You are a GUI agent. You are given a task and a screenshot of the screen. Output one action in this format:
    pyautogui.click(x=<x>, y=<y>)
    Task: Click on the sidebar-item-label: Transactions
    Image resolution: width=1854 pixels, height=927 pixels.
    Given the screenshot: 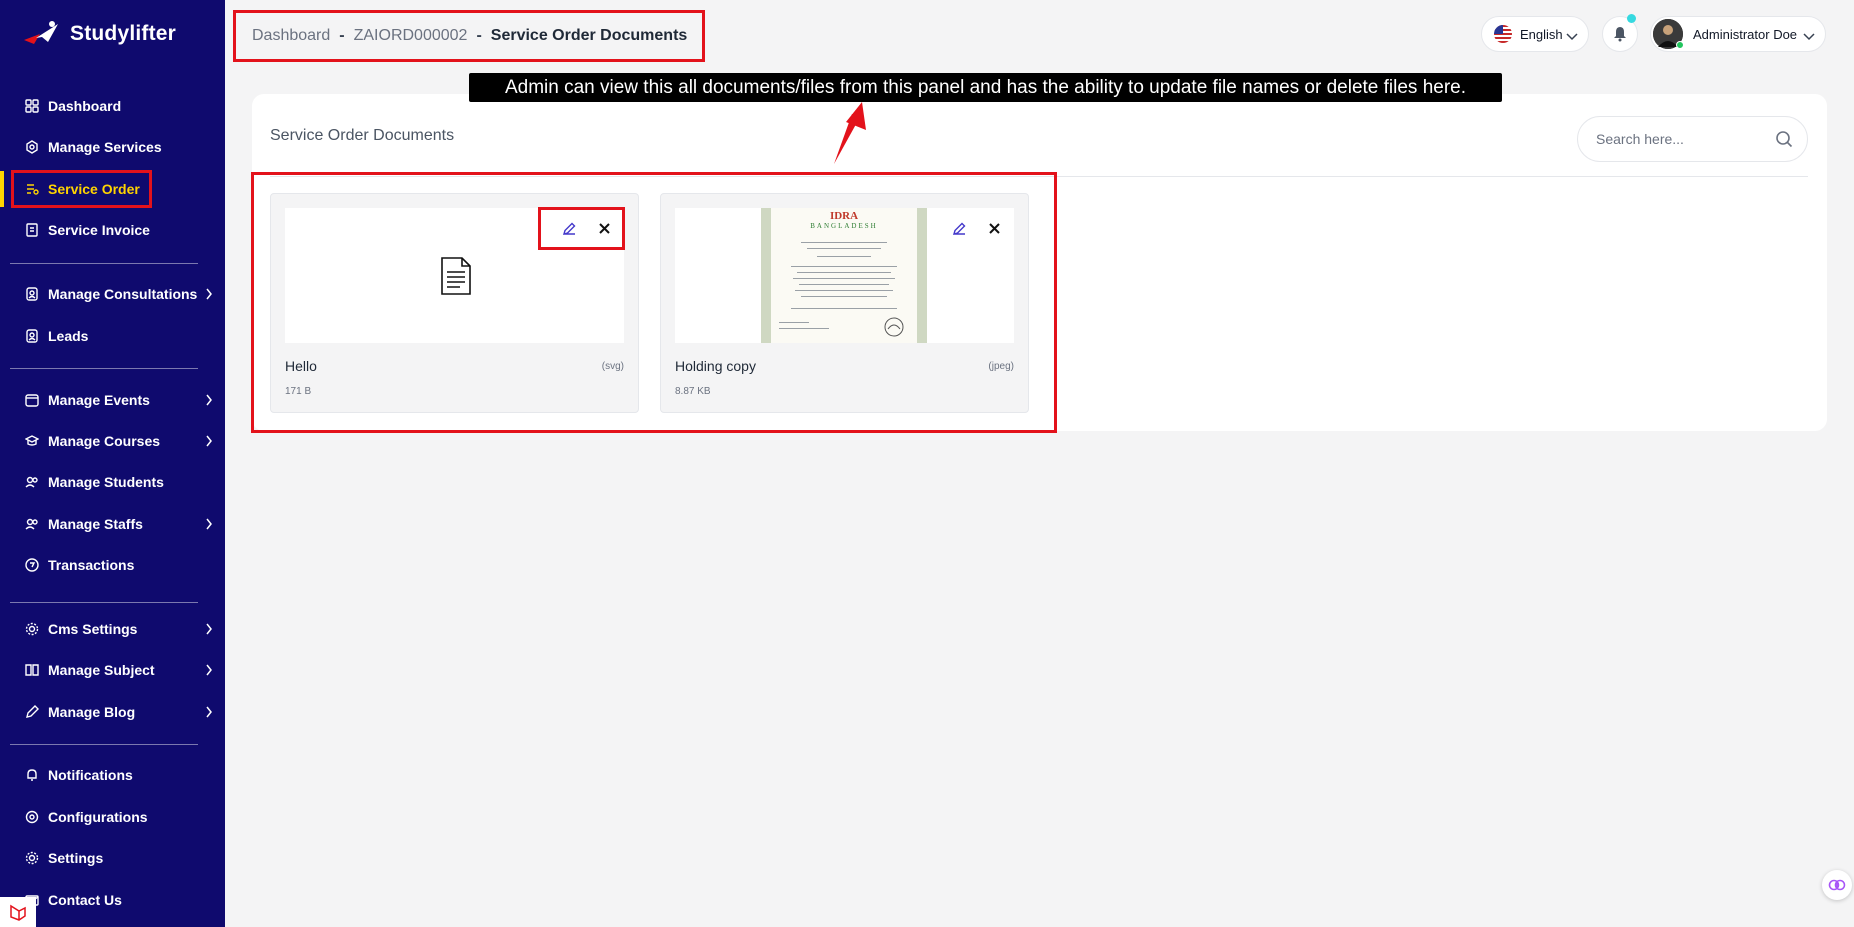 What is the action you would take?
    pyautogui.click(x=91, y=565)
    